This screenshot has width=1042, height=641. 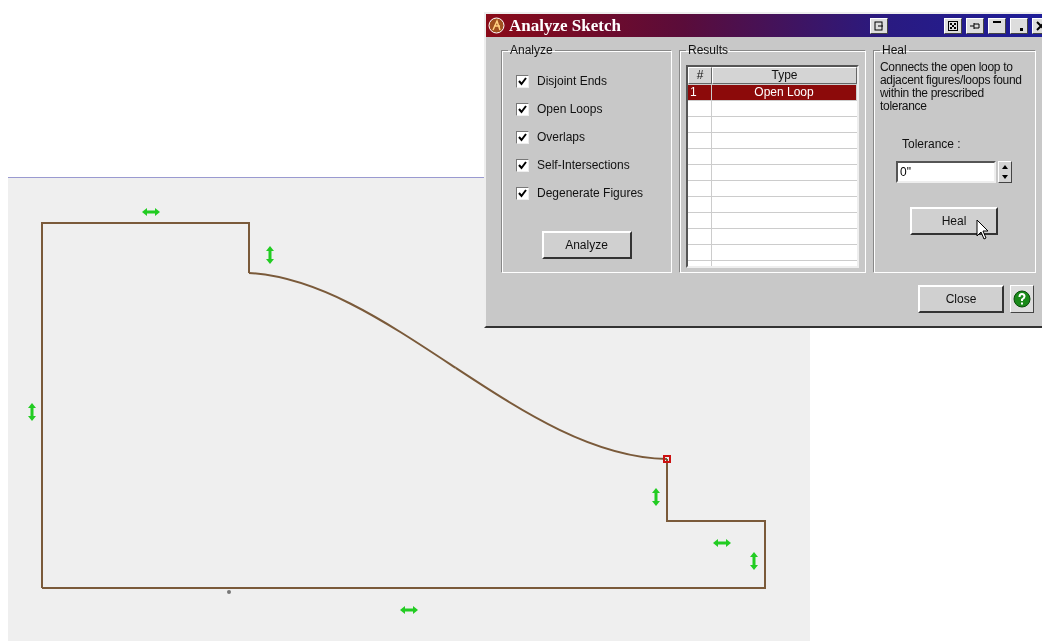 I want to click on close-dialog-button: Close, so click(x=961, y=299).